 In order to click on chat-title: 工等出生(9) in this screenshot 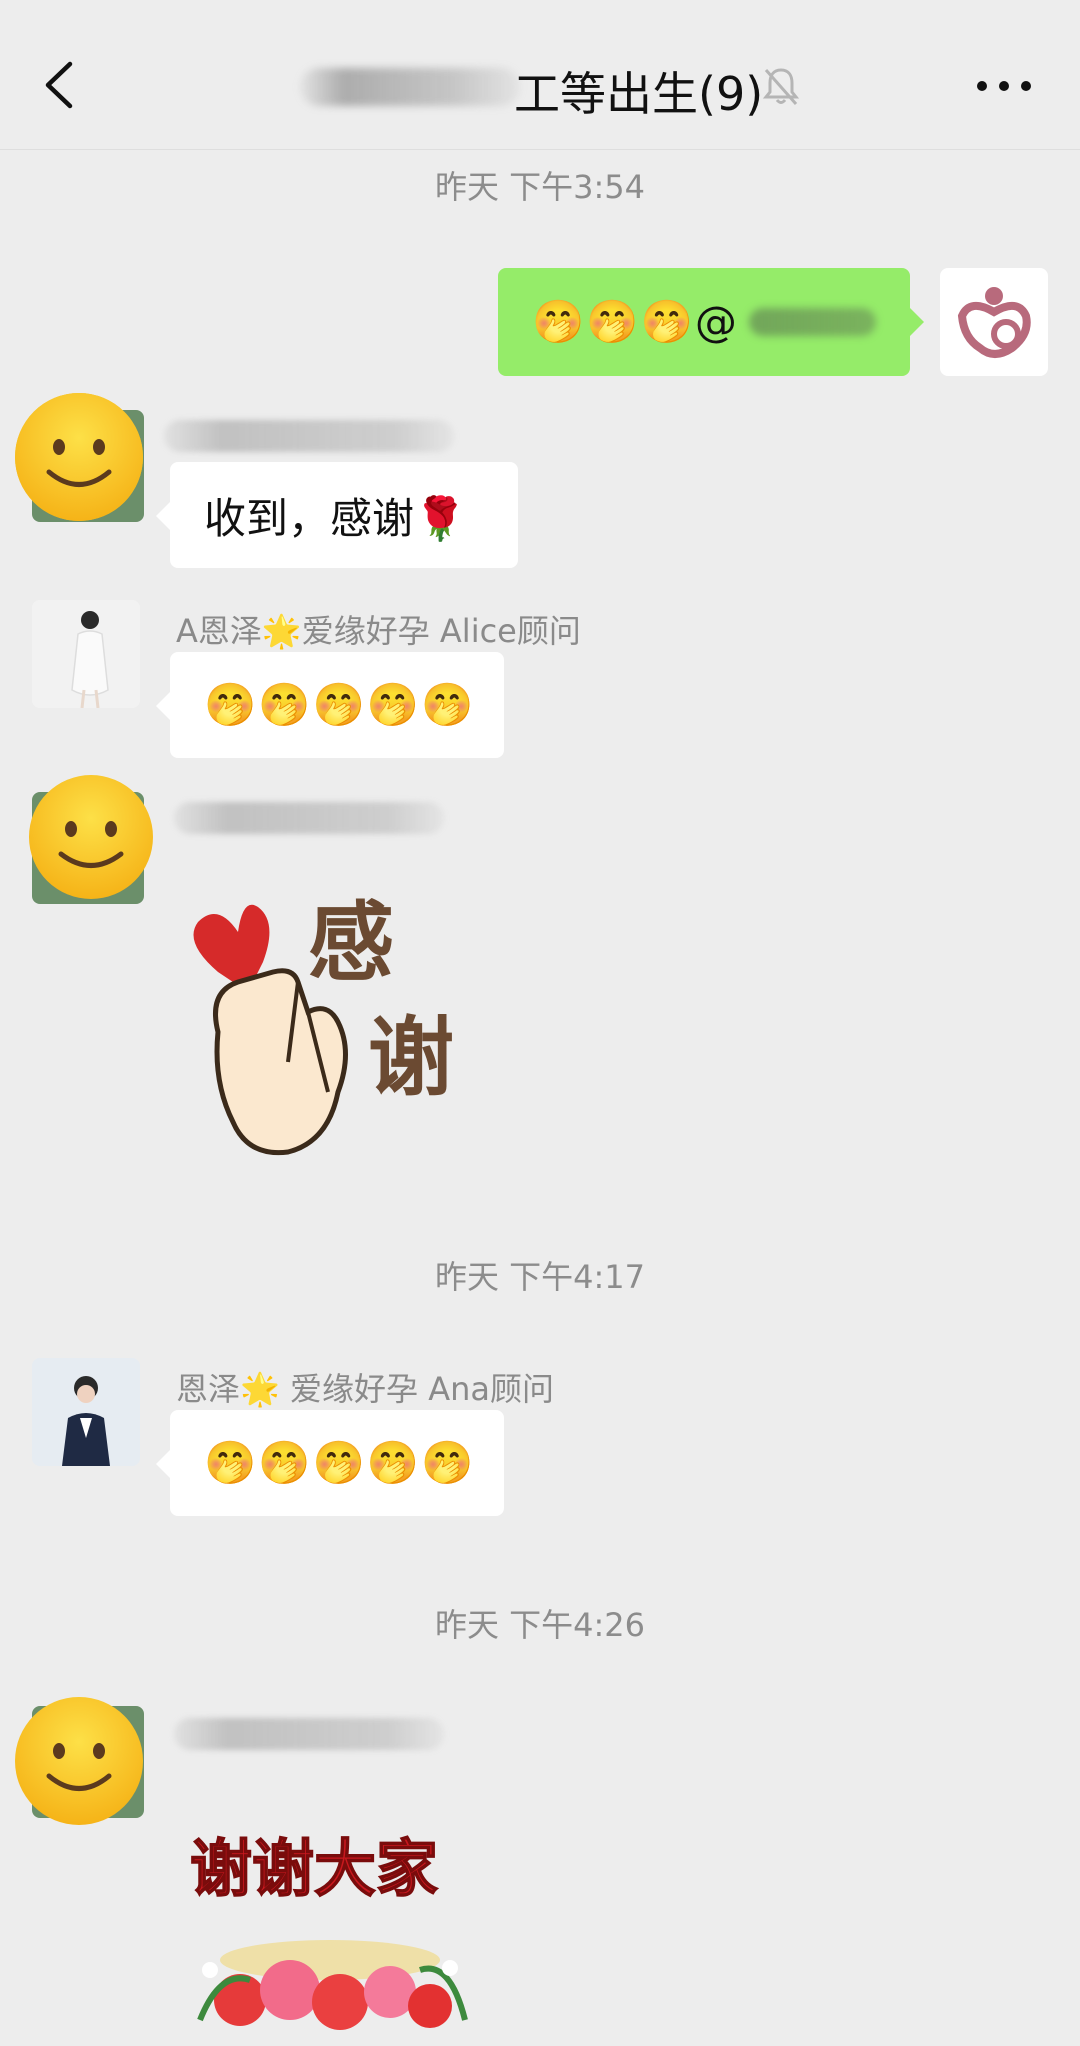, I will do `click(639, 94)`.